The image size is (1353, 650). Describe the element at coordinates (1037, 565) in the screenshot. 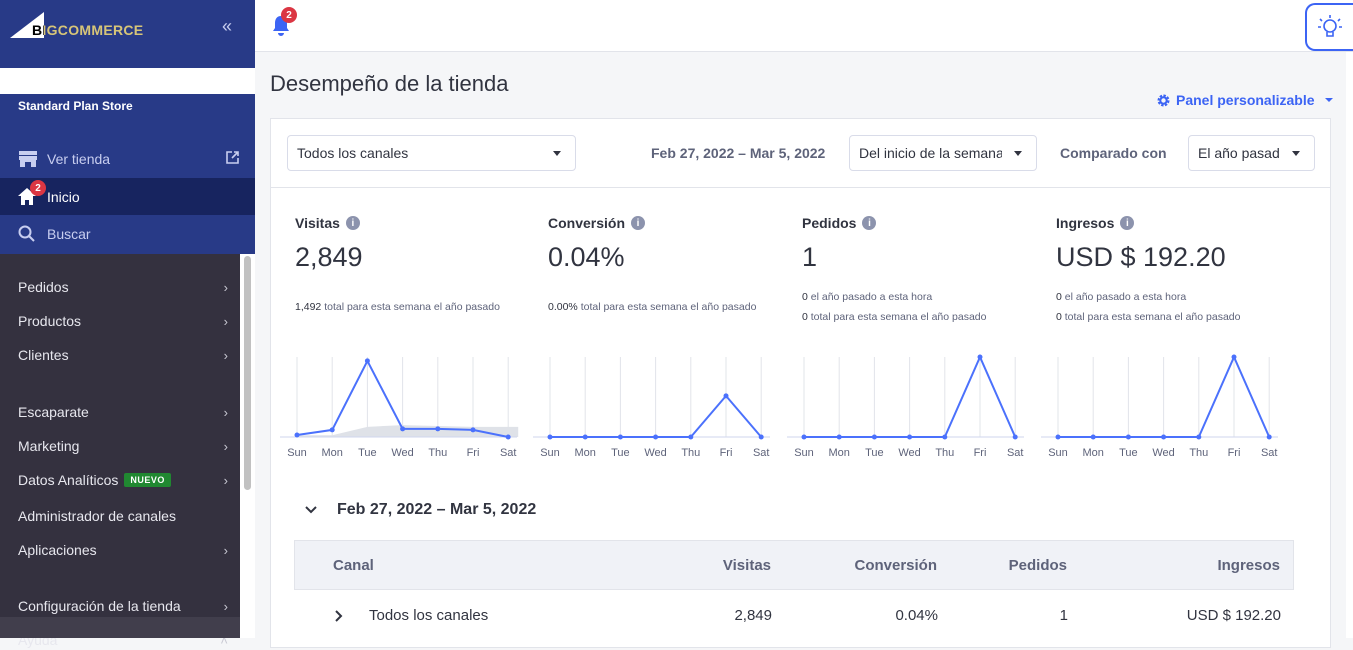

I see `header-orders: Pedidos` at that location.